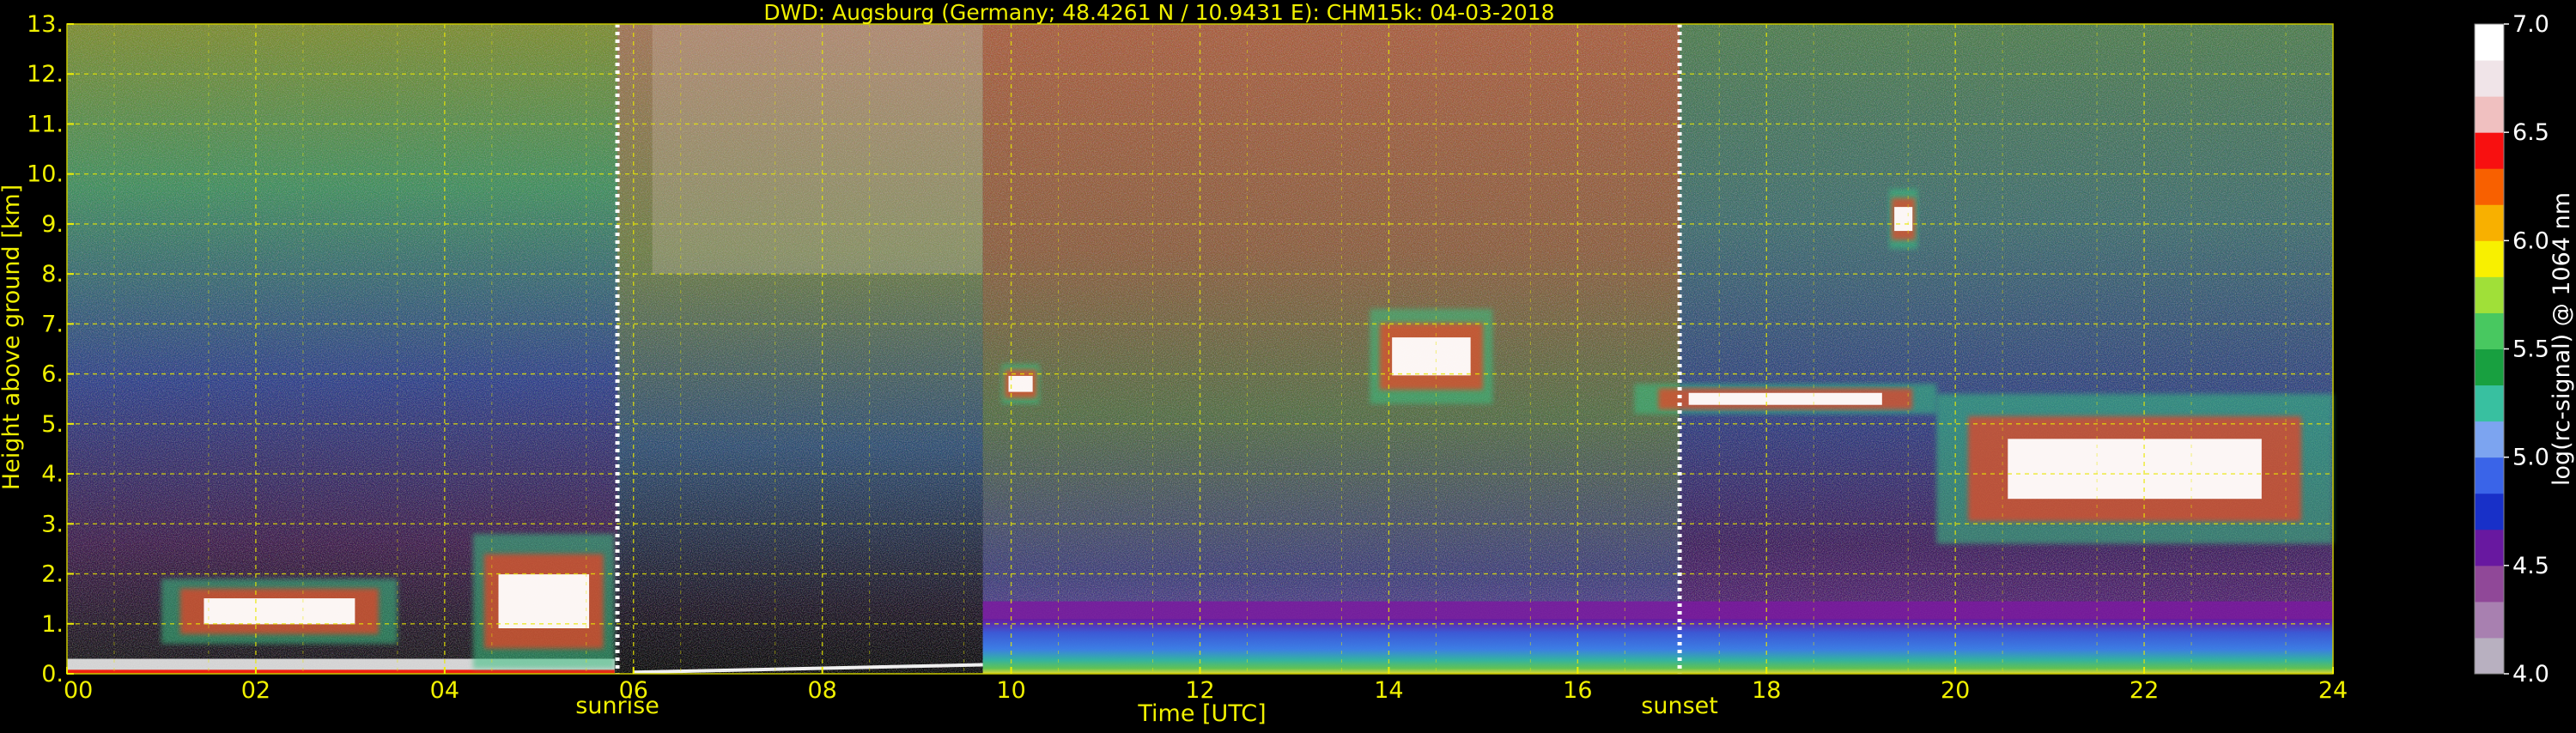 The height and width of the screenshot is (733, 2576). I want to click on x-tick-label-0: 00, so click(78, 690).